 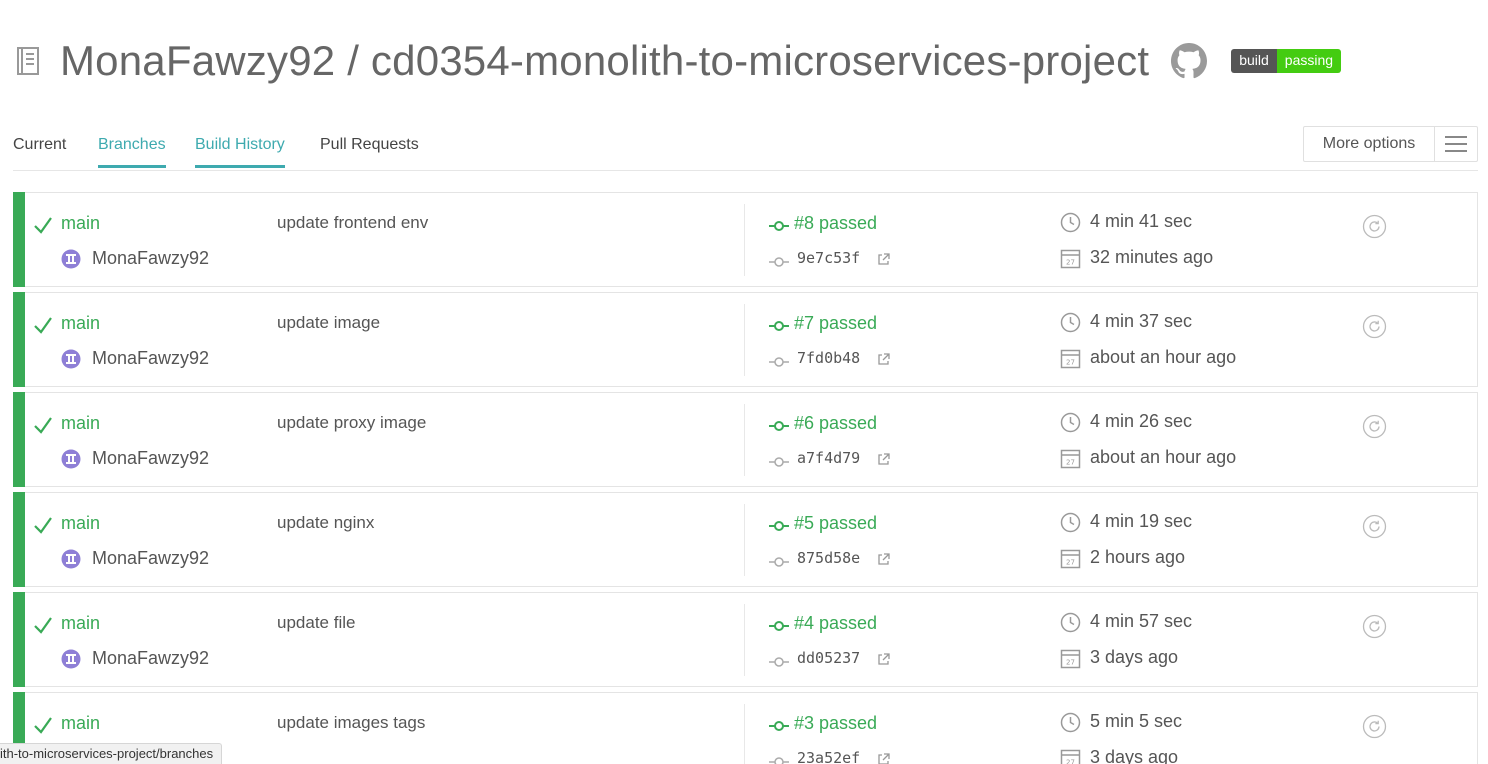 What do you see at coordinates (132, 152) in the screenshot?
I see `tab-branches: Branches` at bounding box center [132, 152].